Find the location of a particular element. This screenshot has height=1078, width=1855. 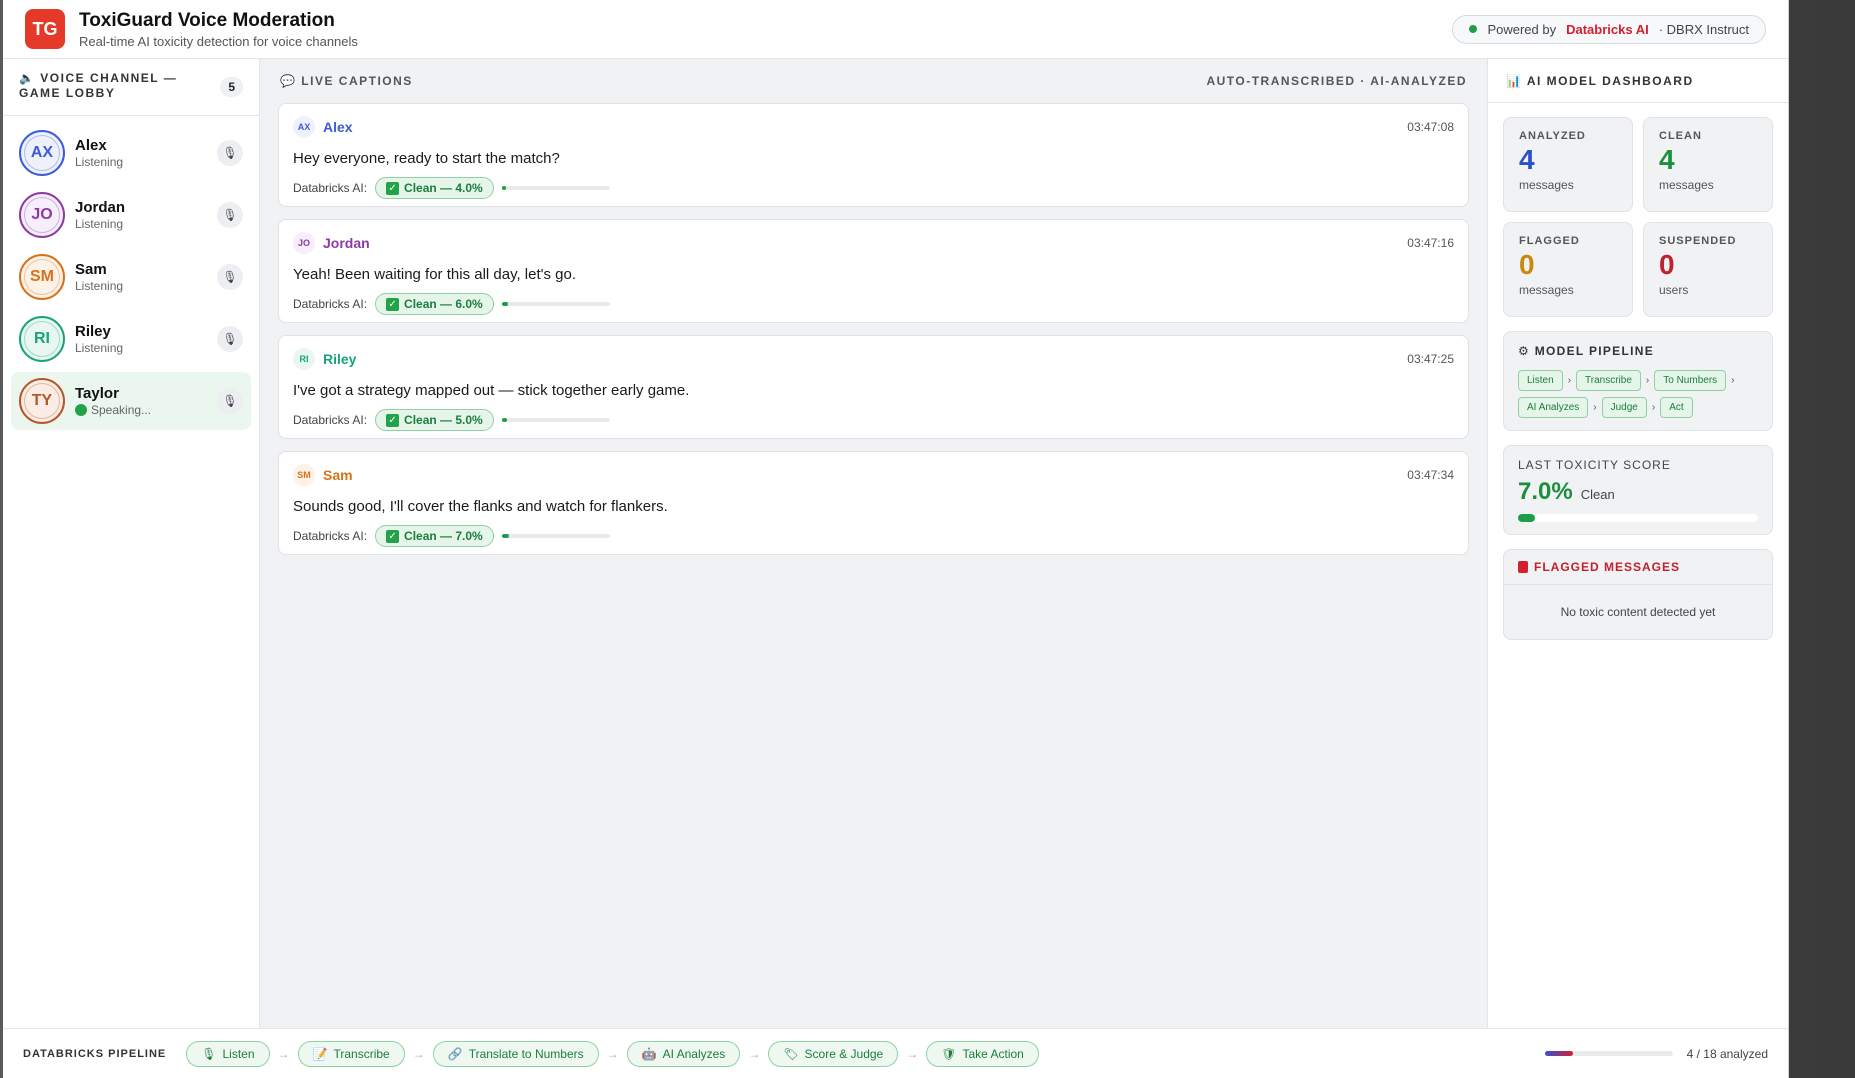

caption-text: Hey everyone, ready to start the match? is located at coordinates (426, 158).